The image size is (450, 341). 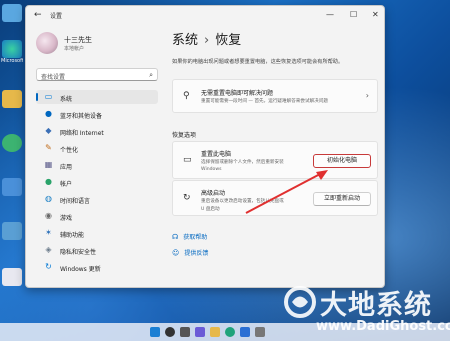 I want to click on widgets-icon, so click(x=200, y=332).